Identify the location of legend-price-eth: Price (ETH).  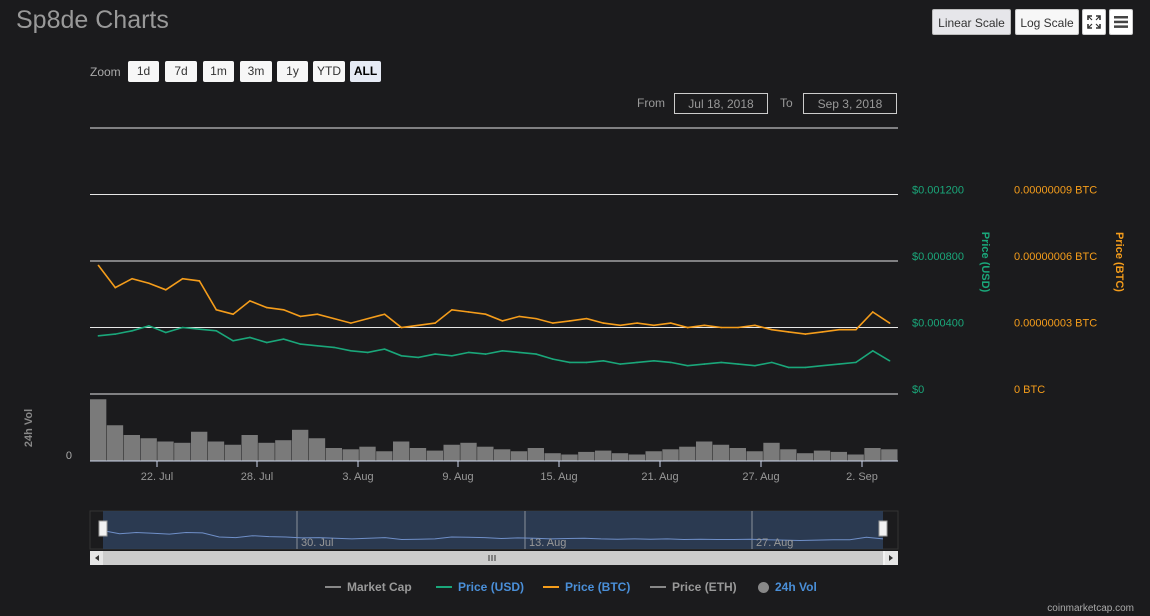
(693, 587).